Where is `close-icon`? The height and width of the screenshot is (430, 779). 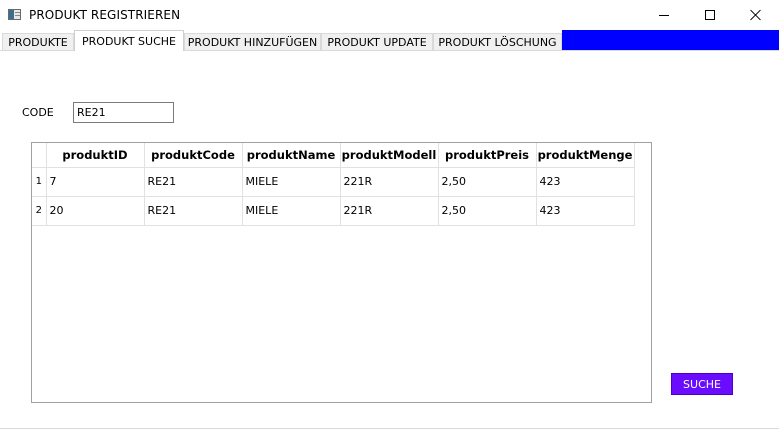
close-icon is located at coordinates (756, 15).